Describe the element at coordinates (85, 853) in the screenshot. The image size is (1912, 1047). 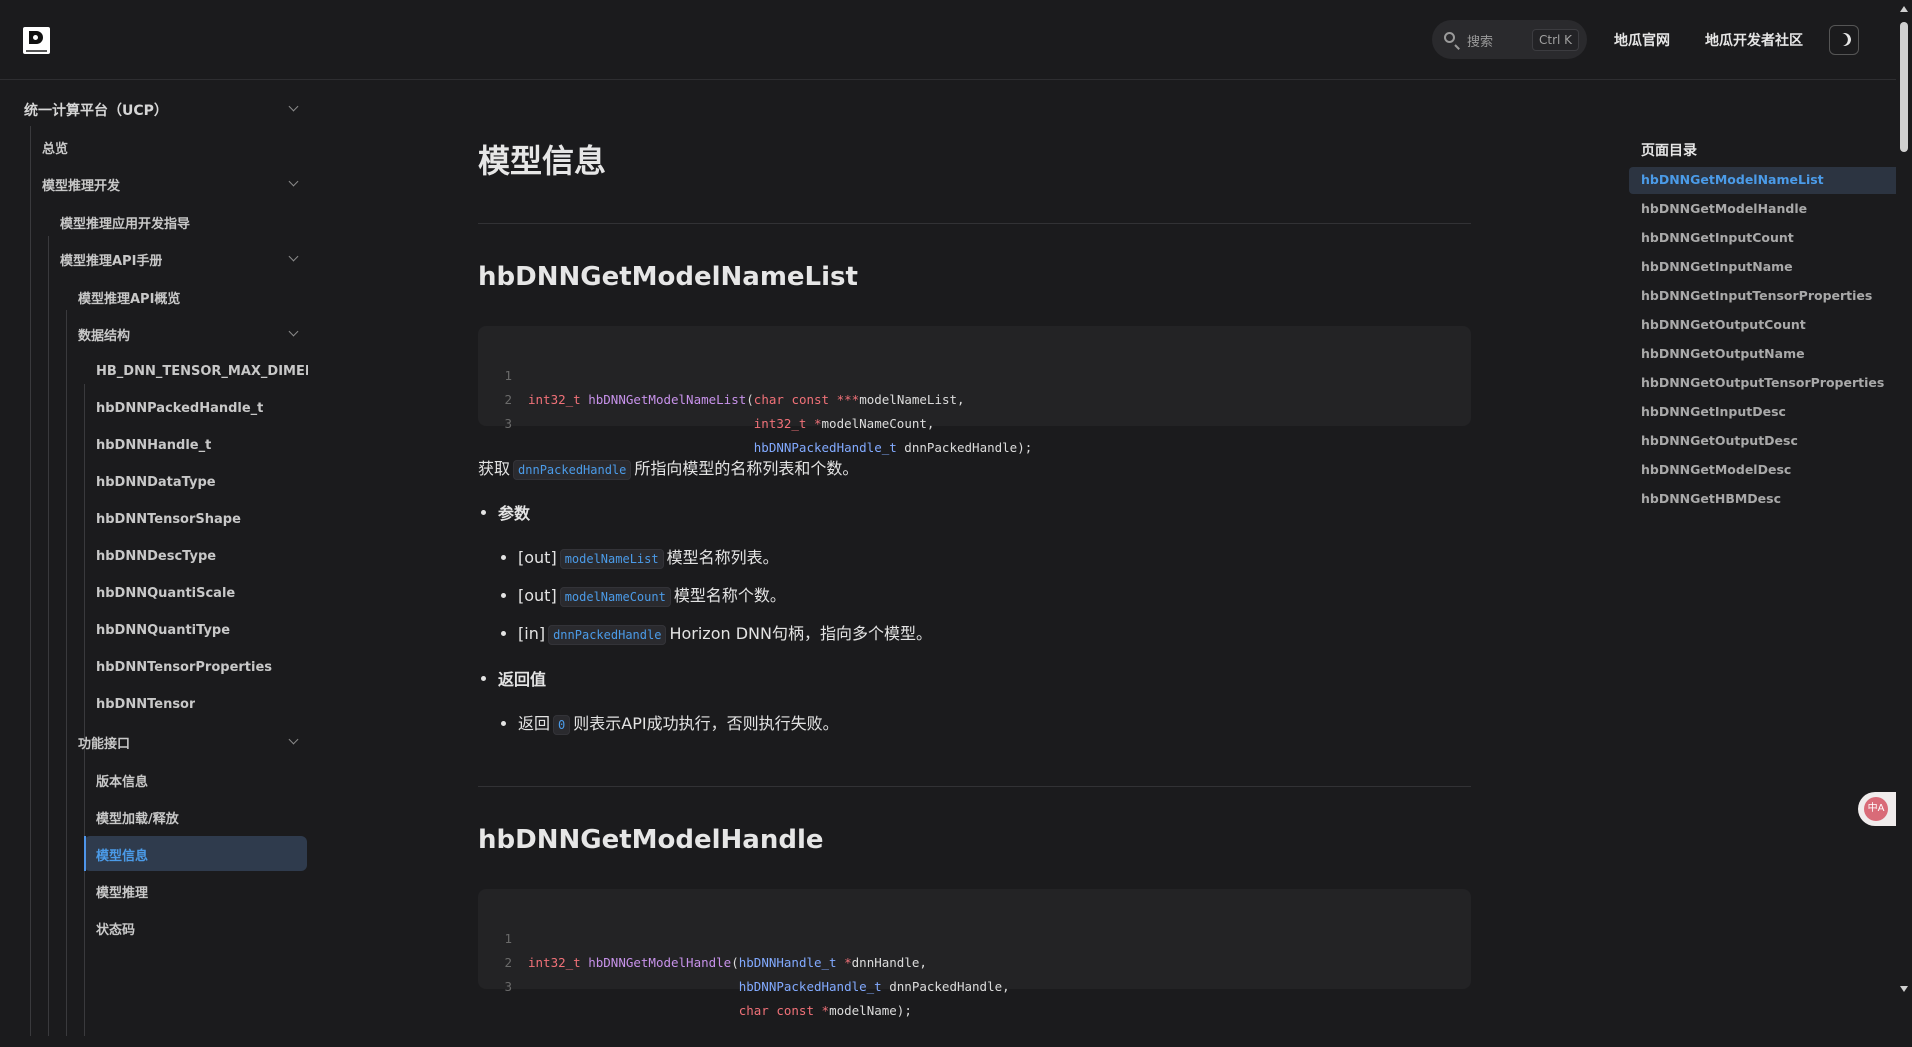
I see `sidebar-active-indicator` at that location.